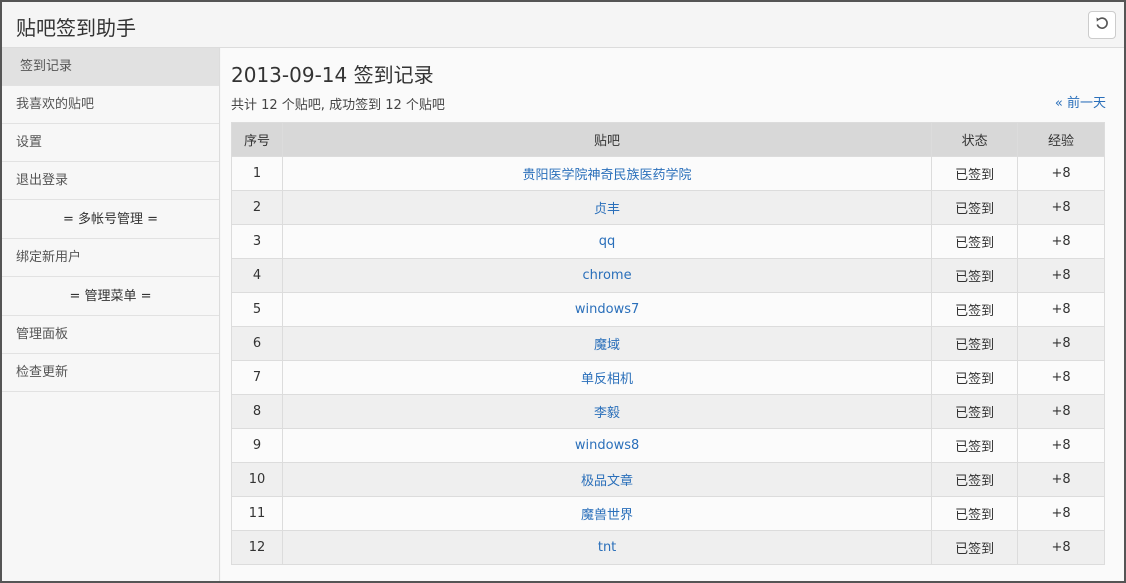 This screenshot has height=583, width=1126. Describe the element at coordinates (1061, 139) in the screenshot. I see `column-header-exp: 经验` at that location.